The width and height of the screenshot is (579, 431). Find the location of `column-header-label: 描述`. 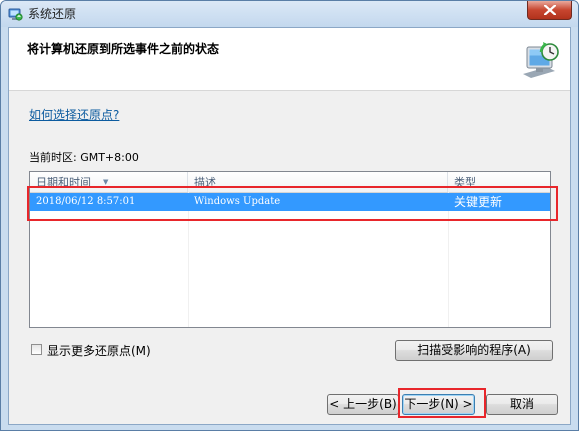

column-header-label: 描述 is located at coordinates (205, 182).